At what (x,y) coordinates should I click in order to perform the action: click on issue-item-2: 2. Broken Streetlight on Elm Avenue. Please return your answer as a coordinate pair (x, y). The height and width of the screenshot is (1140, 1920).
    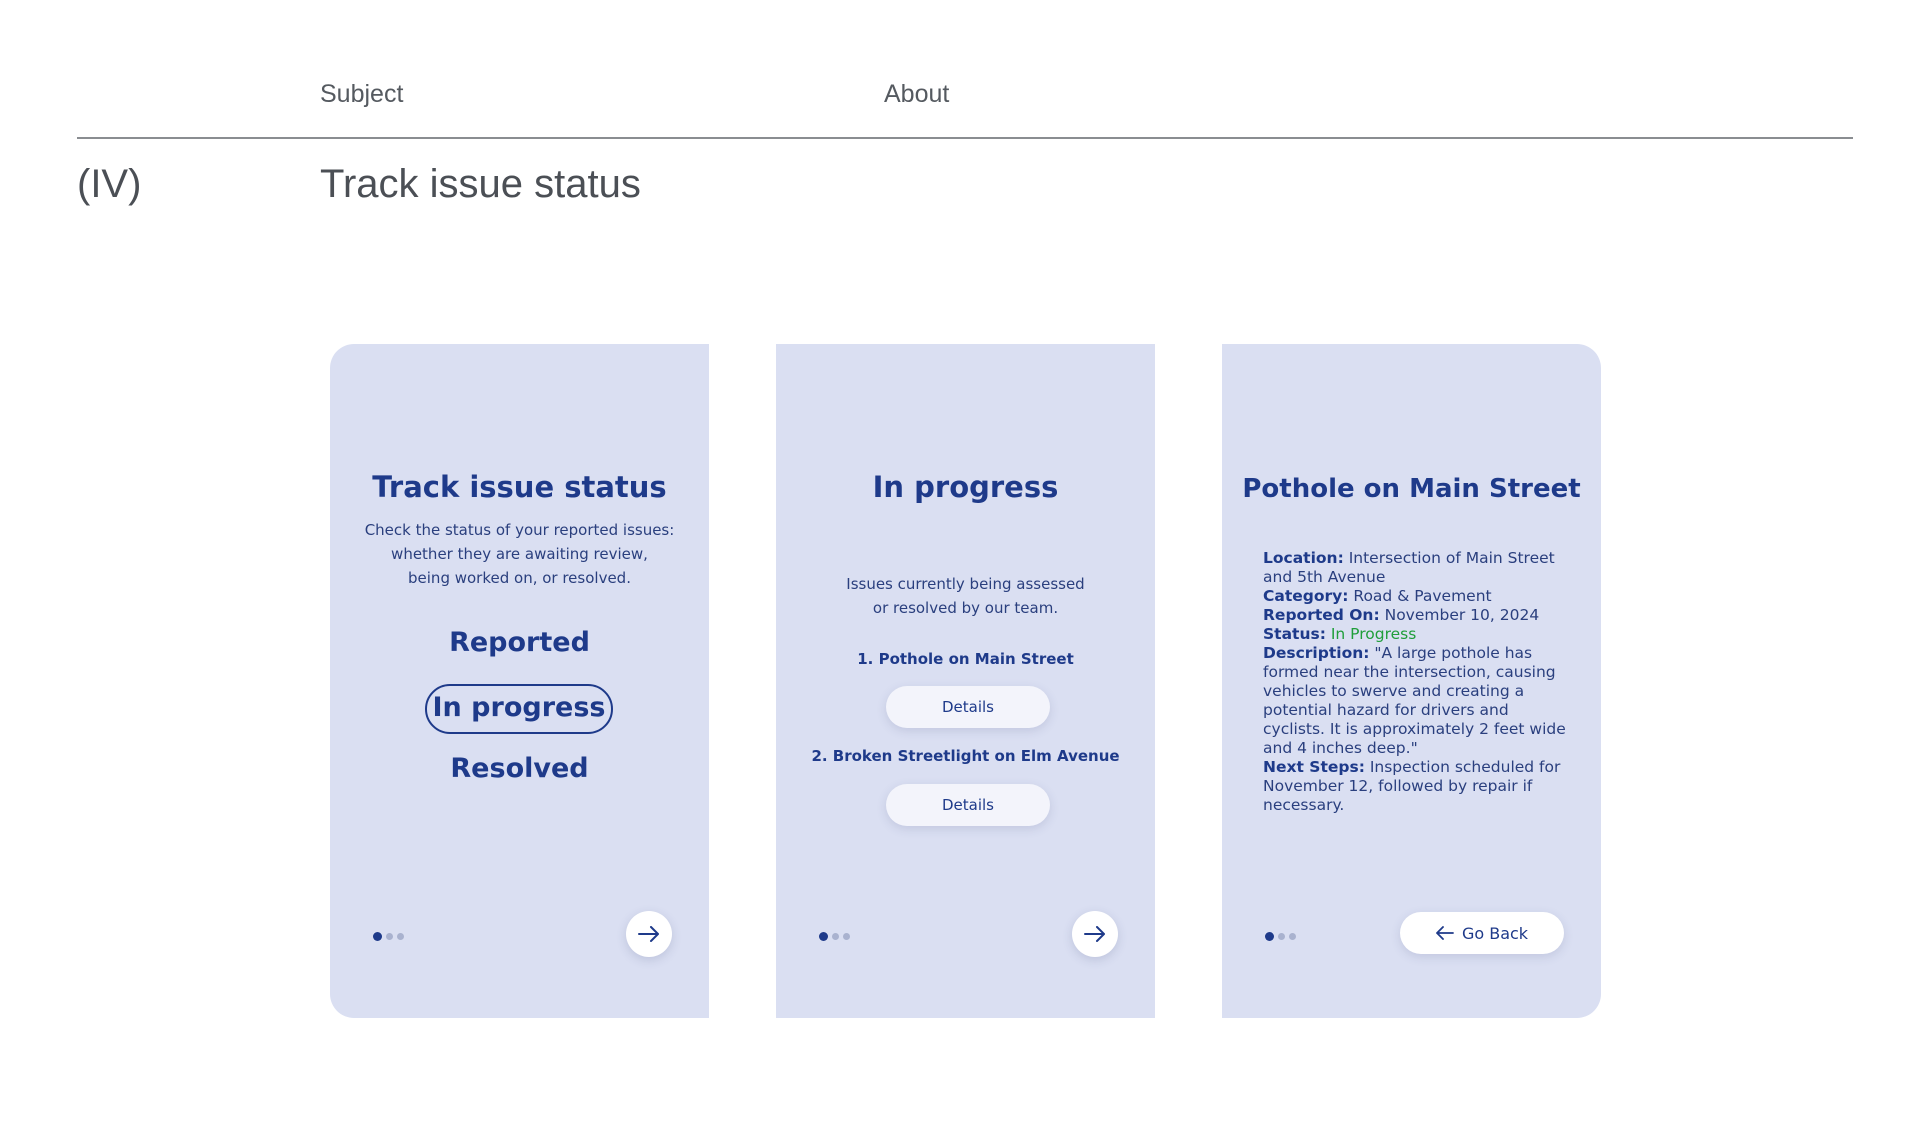
    Looking at the image, I should click on (965, 756).